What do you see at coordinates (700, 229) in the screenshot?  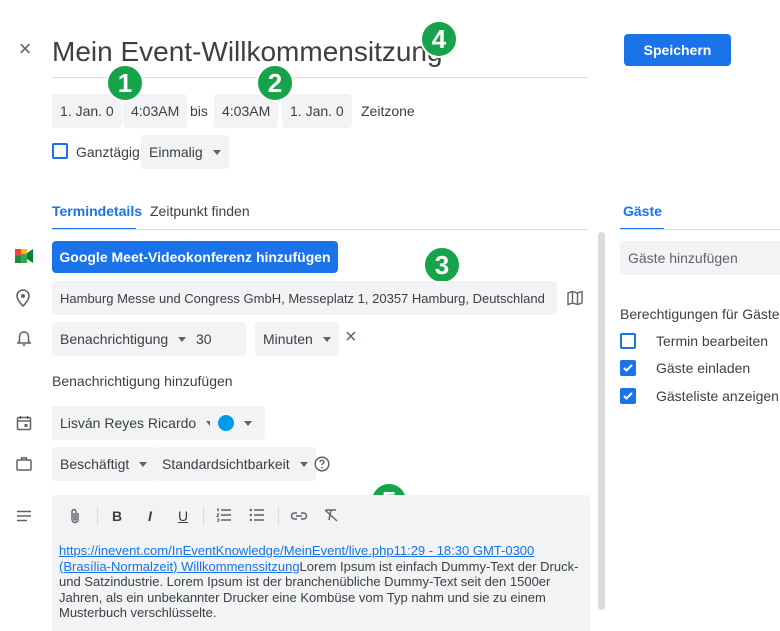 I see `guests-tabs-divider` at bounding box center [700, 229].